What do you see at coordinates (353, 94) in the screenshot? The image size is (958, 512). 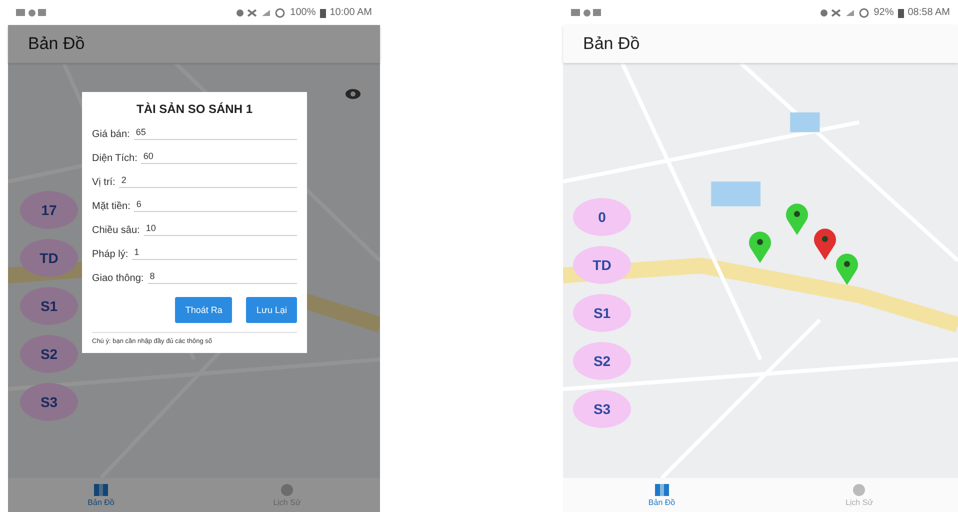 I see `eye-icon` at bounding box center [353, 94].